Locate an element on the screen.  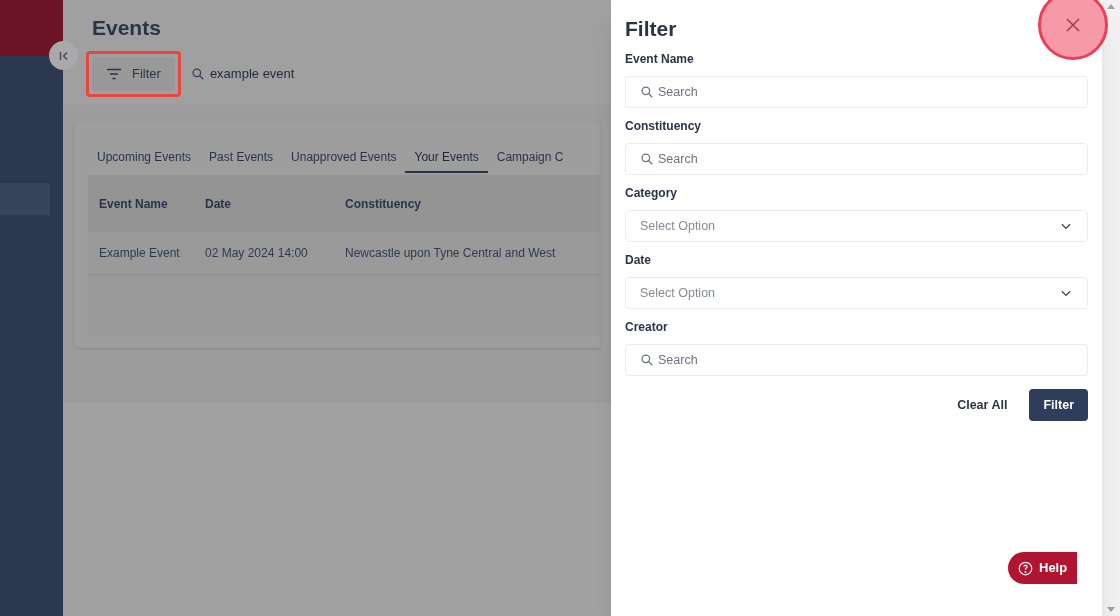
tab: Campaign C is located at coordinates (530, 158).